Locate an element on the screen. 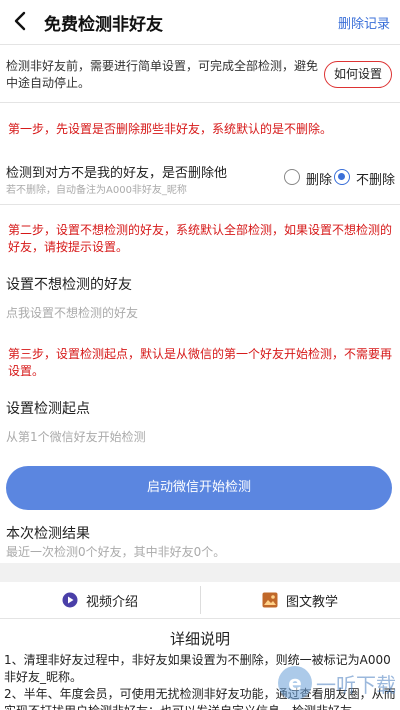 Image resolution: width=400 pixels, height=710 pixels. step1-text: 第一步，先设置是否删除那些非好友，系统默认的是不删除。 is located at coordinates (170, 129).